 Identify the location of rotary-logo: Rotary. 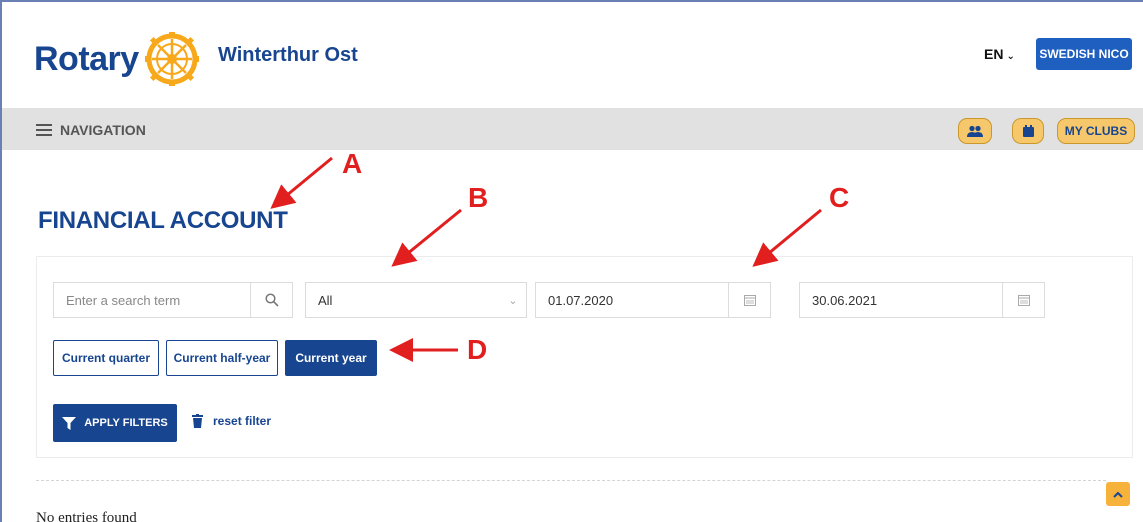
(116, 59).